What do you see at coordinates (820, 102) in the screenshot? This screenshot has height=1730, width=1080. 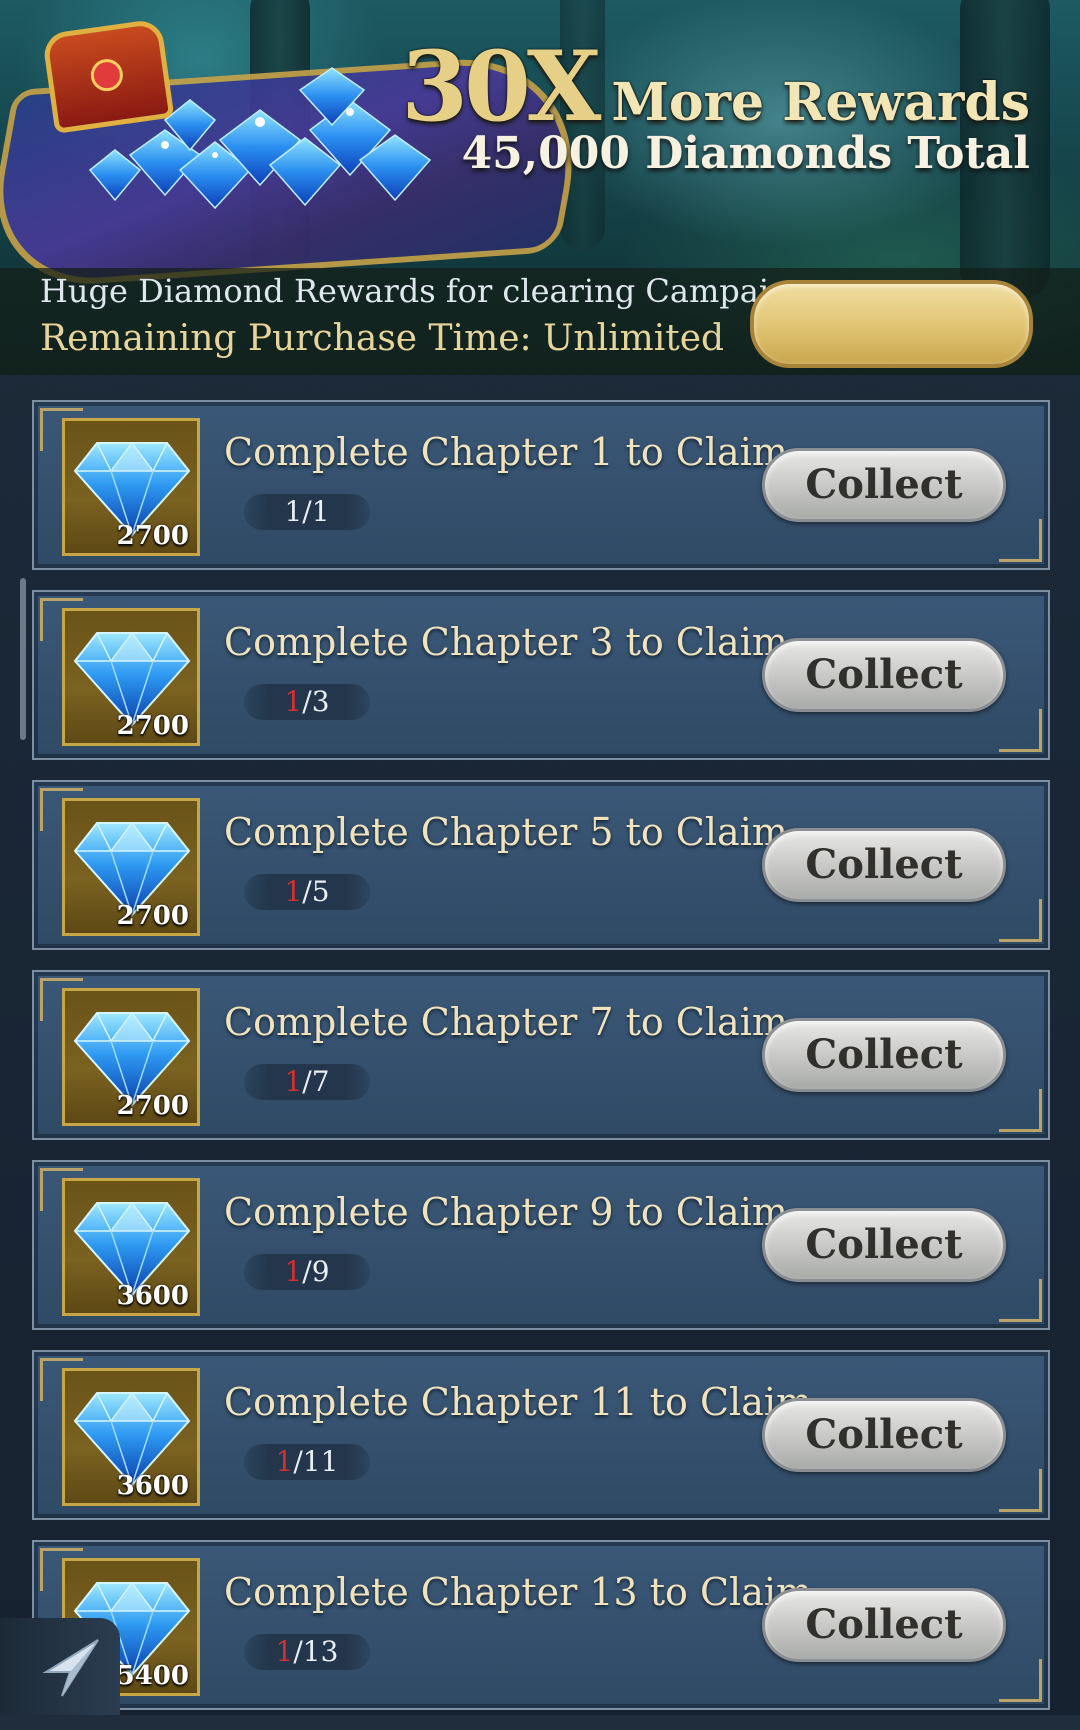 I see `headline-text: More Rewards` at bounding box center [820, 102].